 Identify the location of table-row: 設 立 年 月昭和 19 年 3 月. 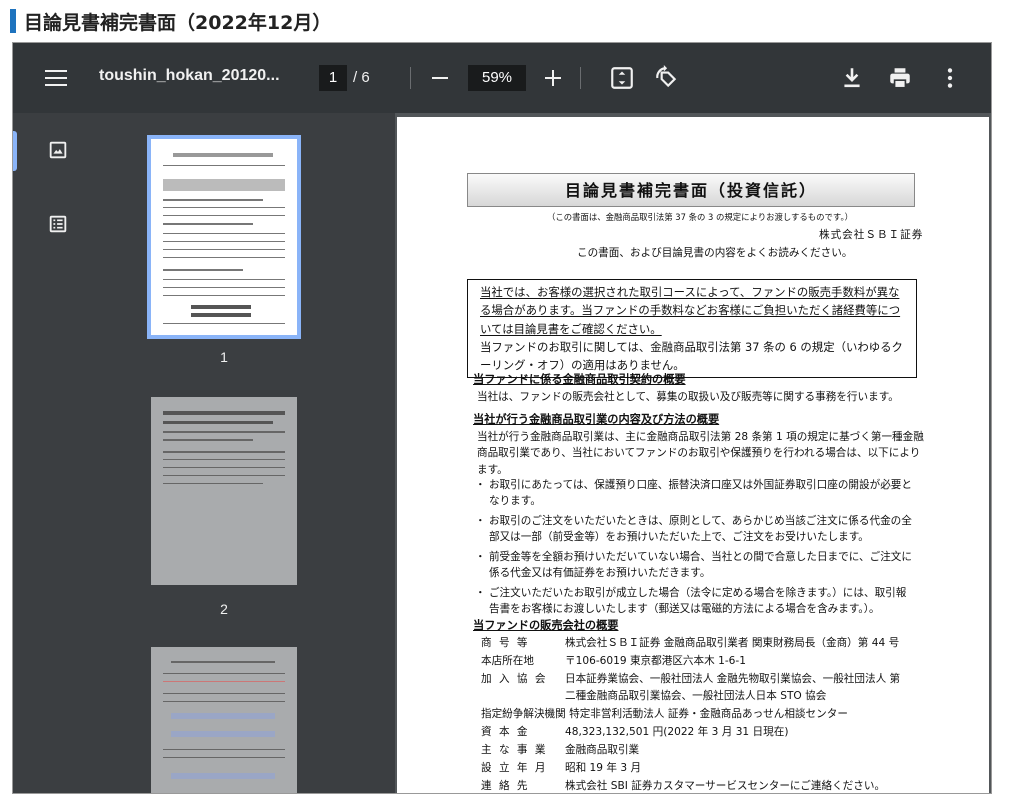
(561, 767).